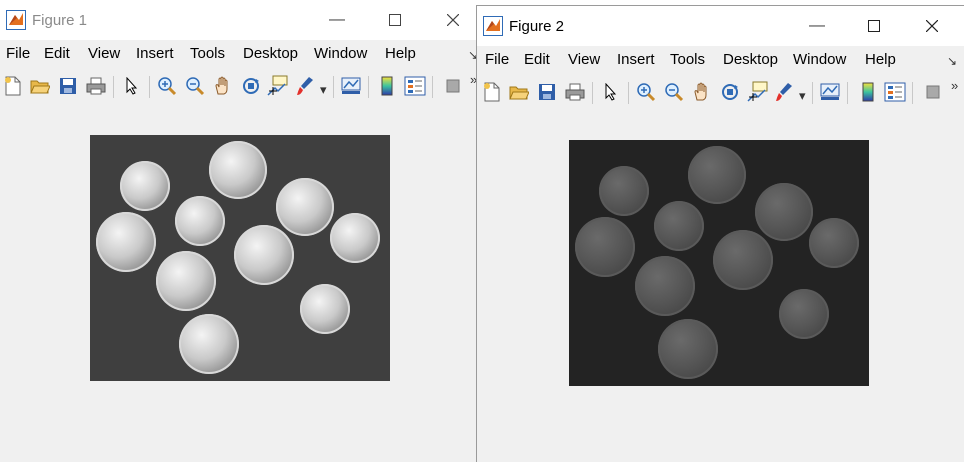 This screenshot has height=462, width=964. I want to click on title-bar: Figure 2 —, so click(720, 26).